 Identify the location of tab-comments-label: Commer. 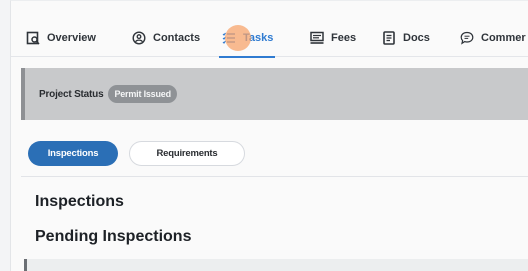
(503, 38).